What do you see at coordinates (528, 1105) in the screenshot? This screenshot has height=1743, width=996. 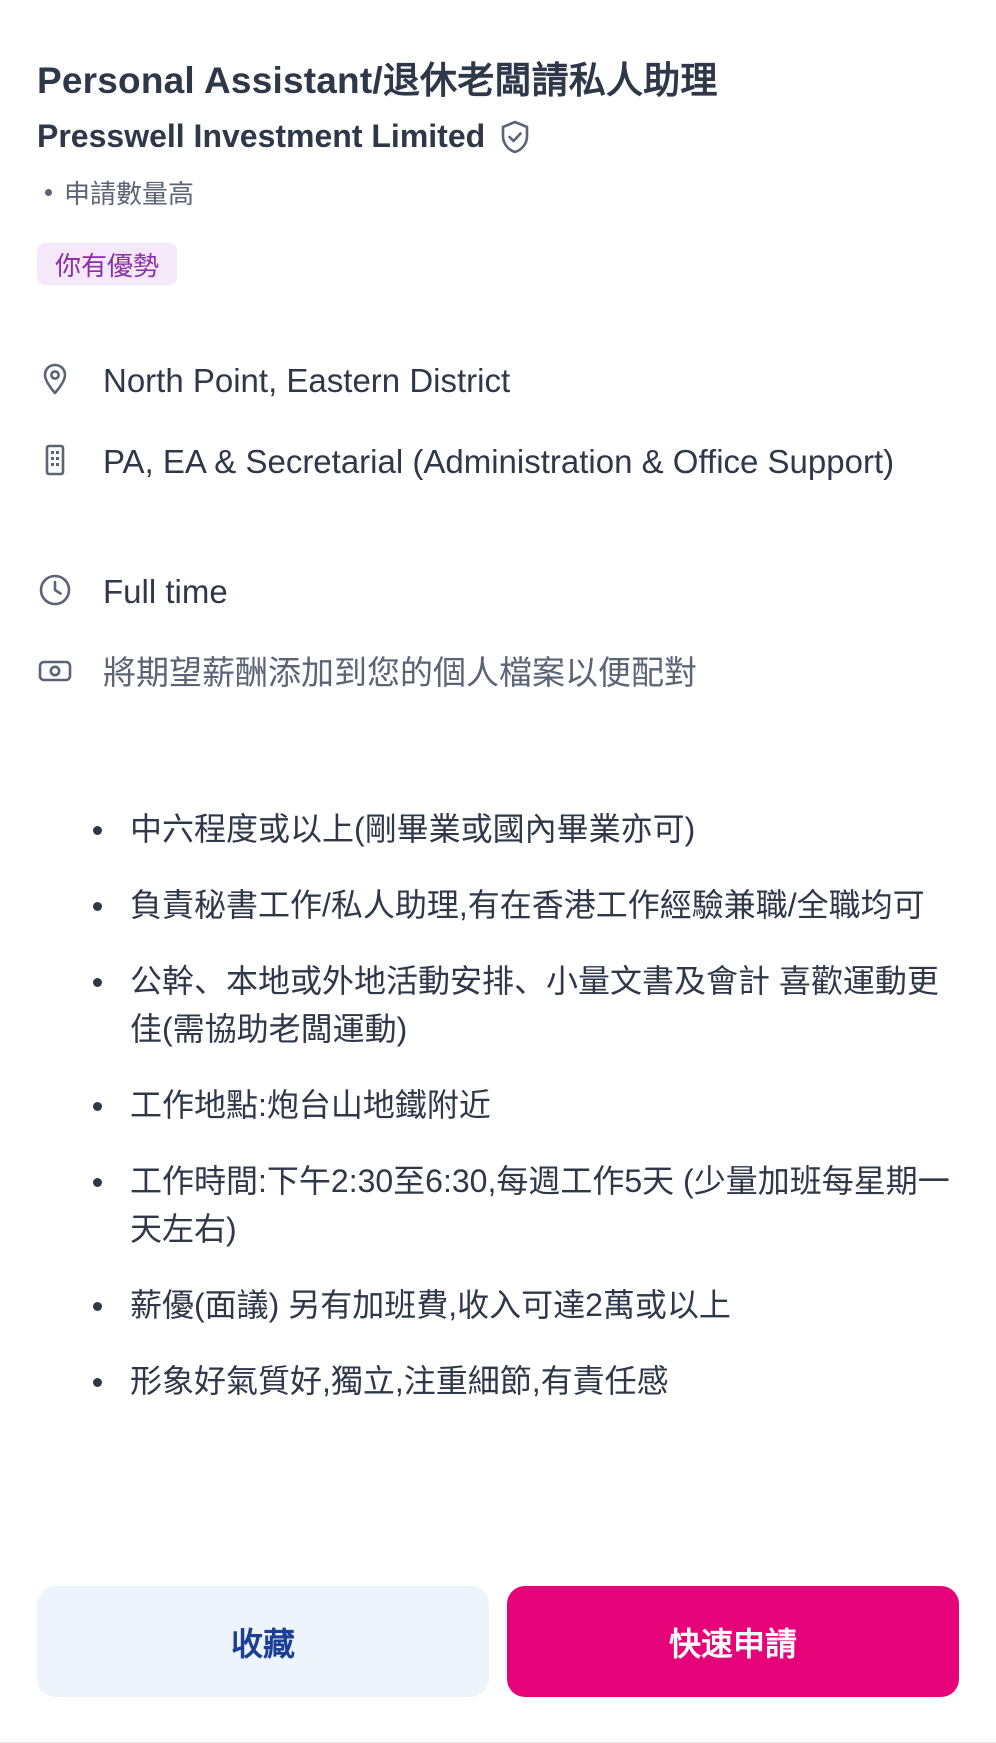 I see `list-item: 工作地點:炮台山地鐵附近` at bounding box center [528, 1105].